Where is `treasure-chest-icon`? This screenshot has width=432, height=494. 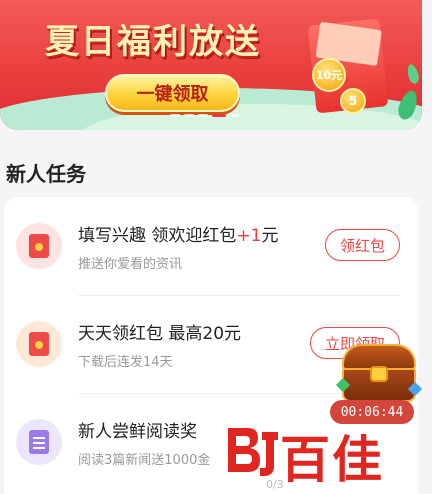 treasure-chest-icon is located at coordinates (379, 372).